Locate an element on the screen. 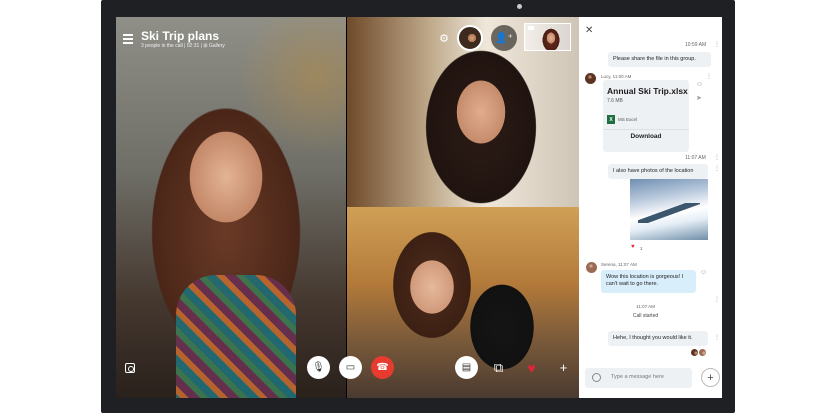 The width and height of the screenshot is (825, 413). call-started-label: Call started is located at coordinates (645, 316).